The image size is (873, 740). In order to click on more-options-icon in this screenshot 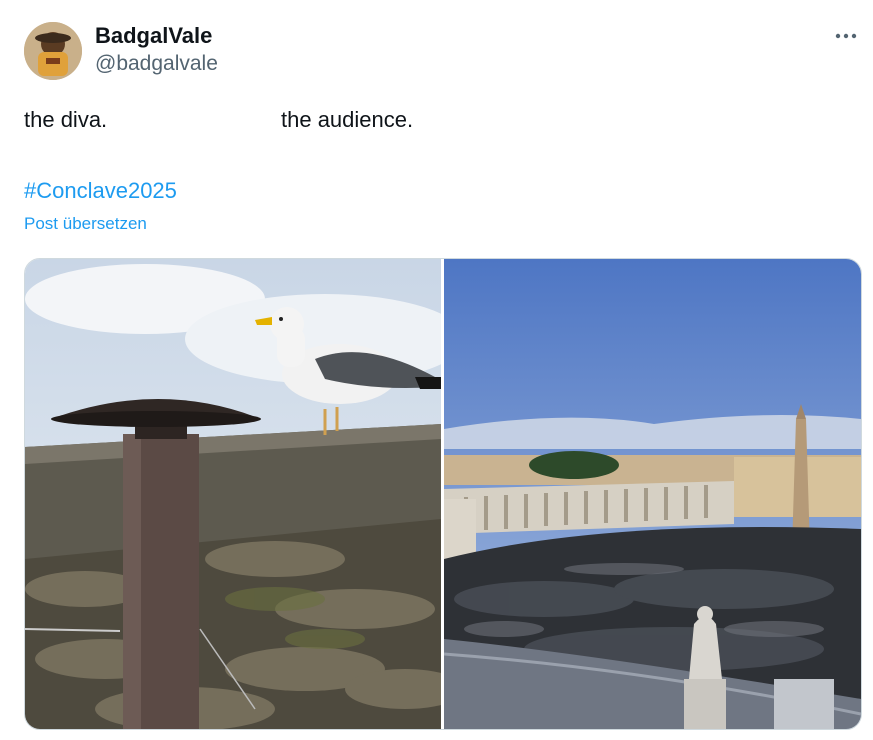, I will do `click(846, 36)`.